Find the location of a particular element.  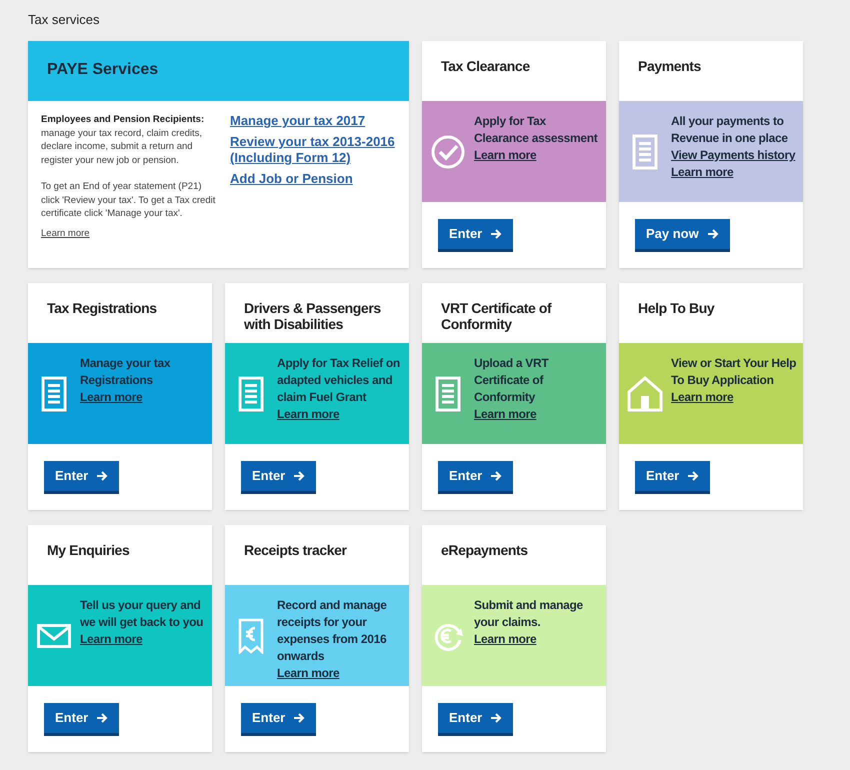

card-title: Help To Buy is located at coordinates (677, 308).